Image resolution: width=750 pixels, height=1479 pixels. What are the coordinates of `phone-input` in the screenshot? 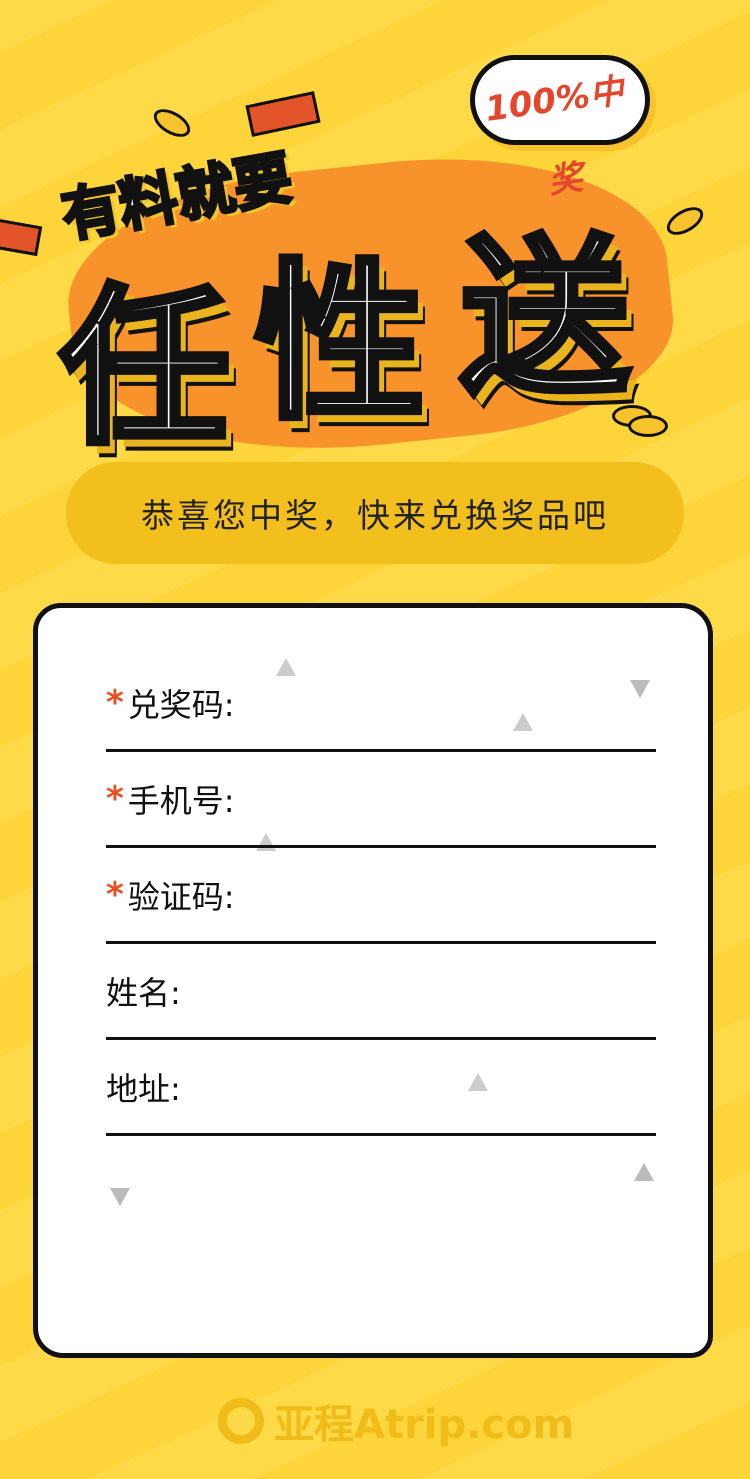 It's located at (445, 798).